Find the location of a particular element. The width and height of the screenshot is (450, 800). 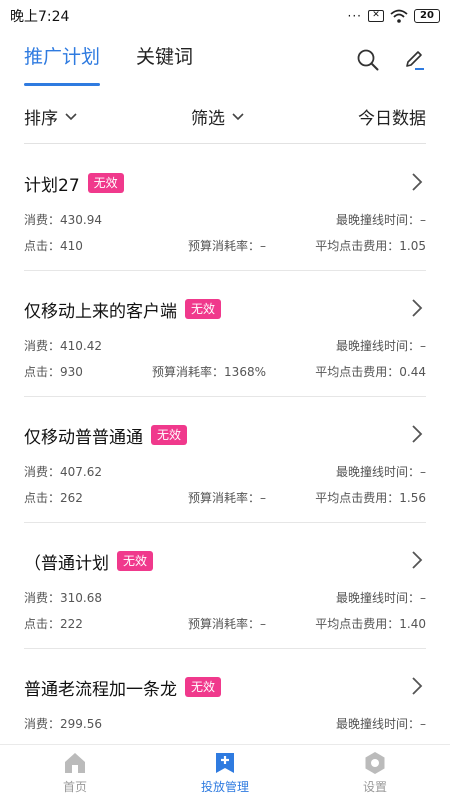

edit-icon is located at coordinates (414, 60).